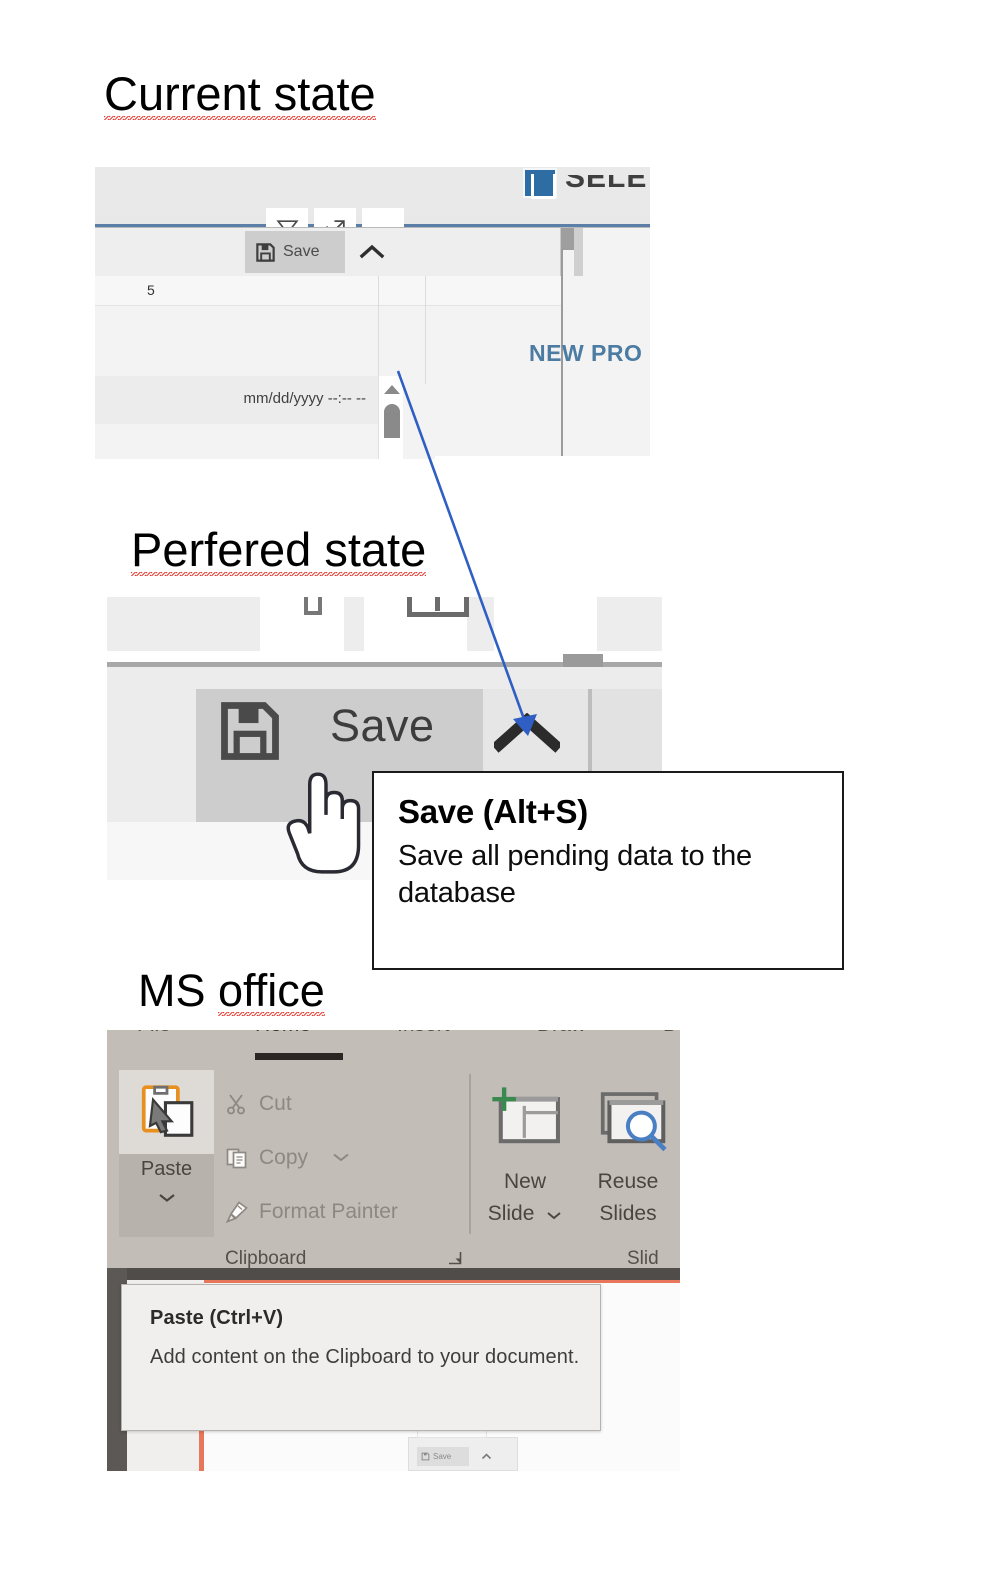 The image size is (992, 1584). What do you see at coordinates (628, 1181) in the screenshot?
I see `reuse-slides-label-line1: Reuse` at bounding box center [628, 1181].